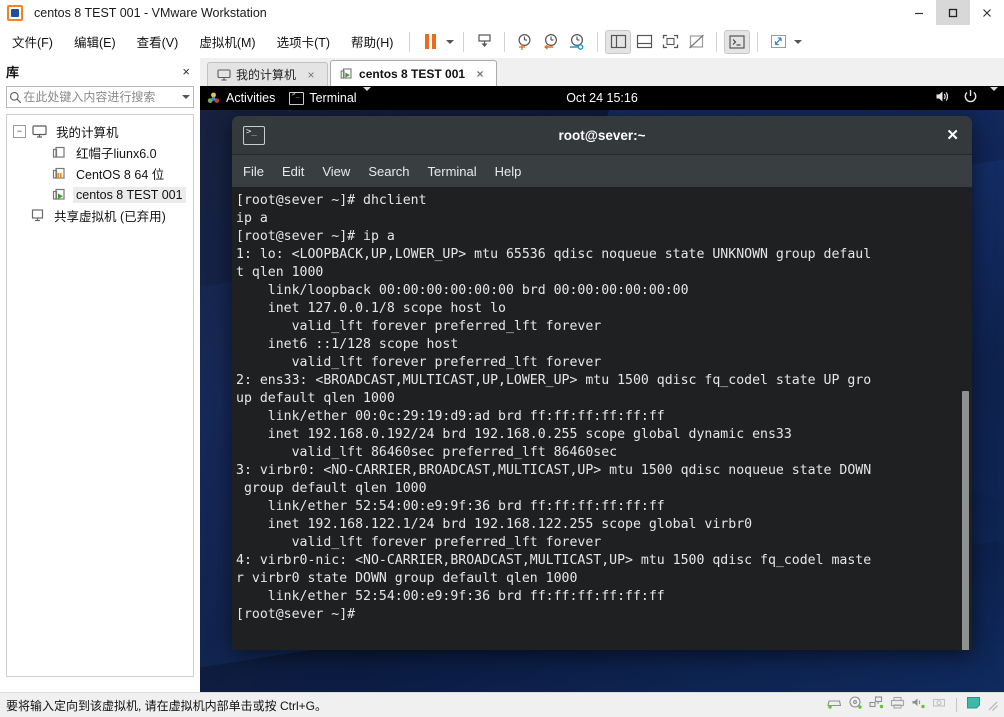  I want to click on take-snapshot-button, so click(525, 42).